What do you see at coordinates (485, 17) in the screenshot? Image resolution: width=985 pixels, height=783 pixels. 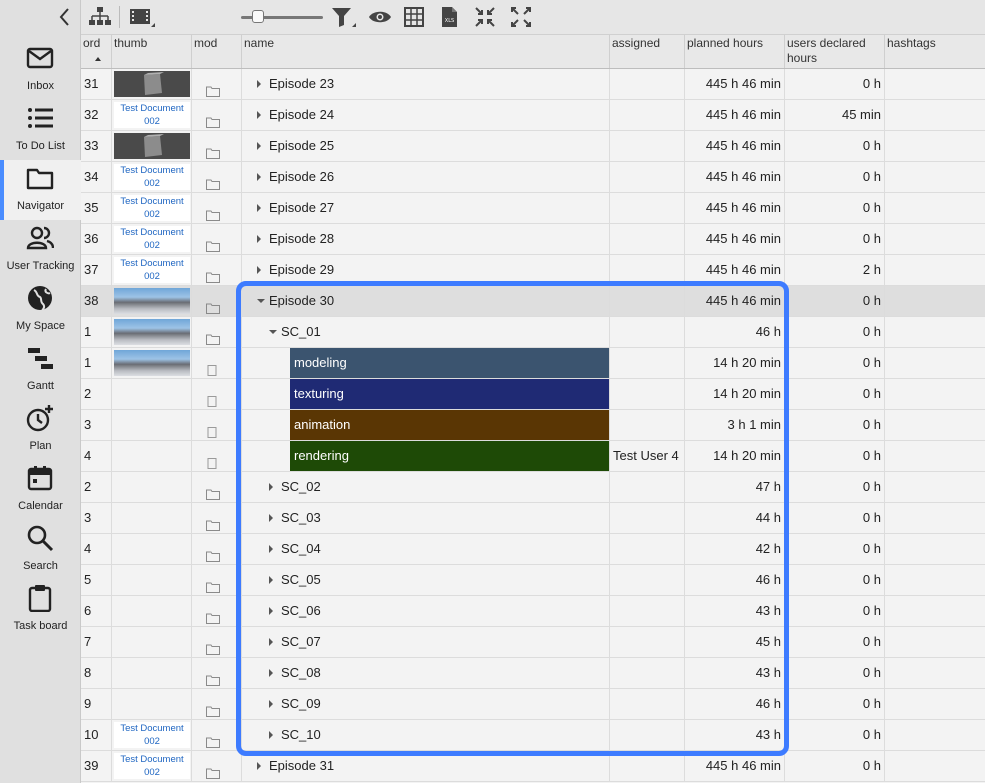 I see `compress-icon` at bounding box center [485, 17].